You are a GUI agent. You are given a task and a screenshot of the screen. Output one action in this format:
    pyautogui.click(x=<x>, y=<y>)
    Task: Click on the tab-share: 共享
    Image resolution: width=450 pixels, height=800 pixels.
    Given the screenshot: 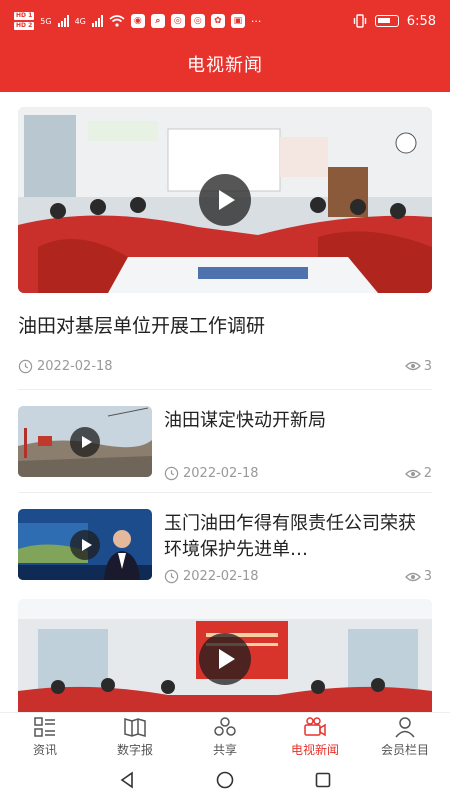 What is the action you would take?
    pyautogui.click(x=225, y=736)
    